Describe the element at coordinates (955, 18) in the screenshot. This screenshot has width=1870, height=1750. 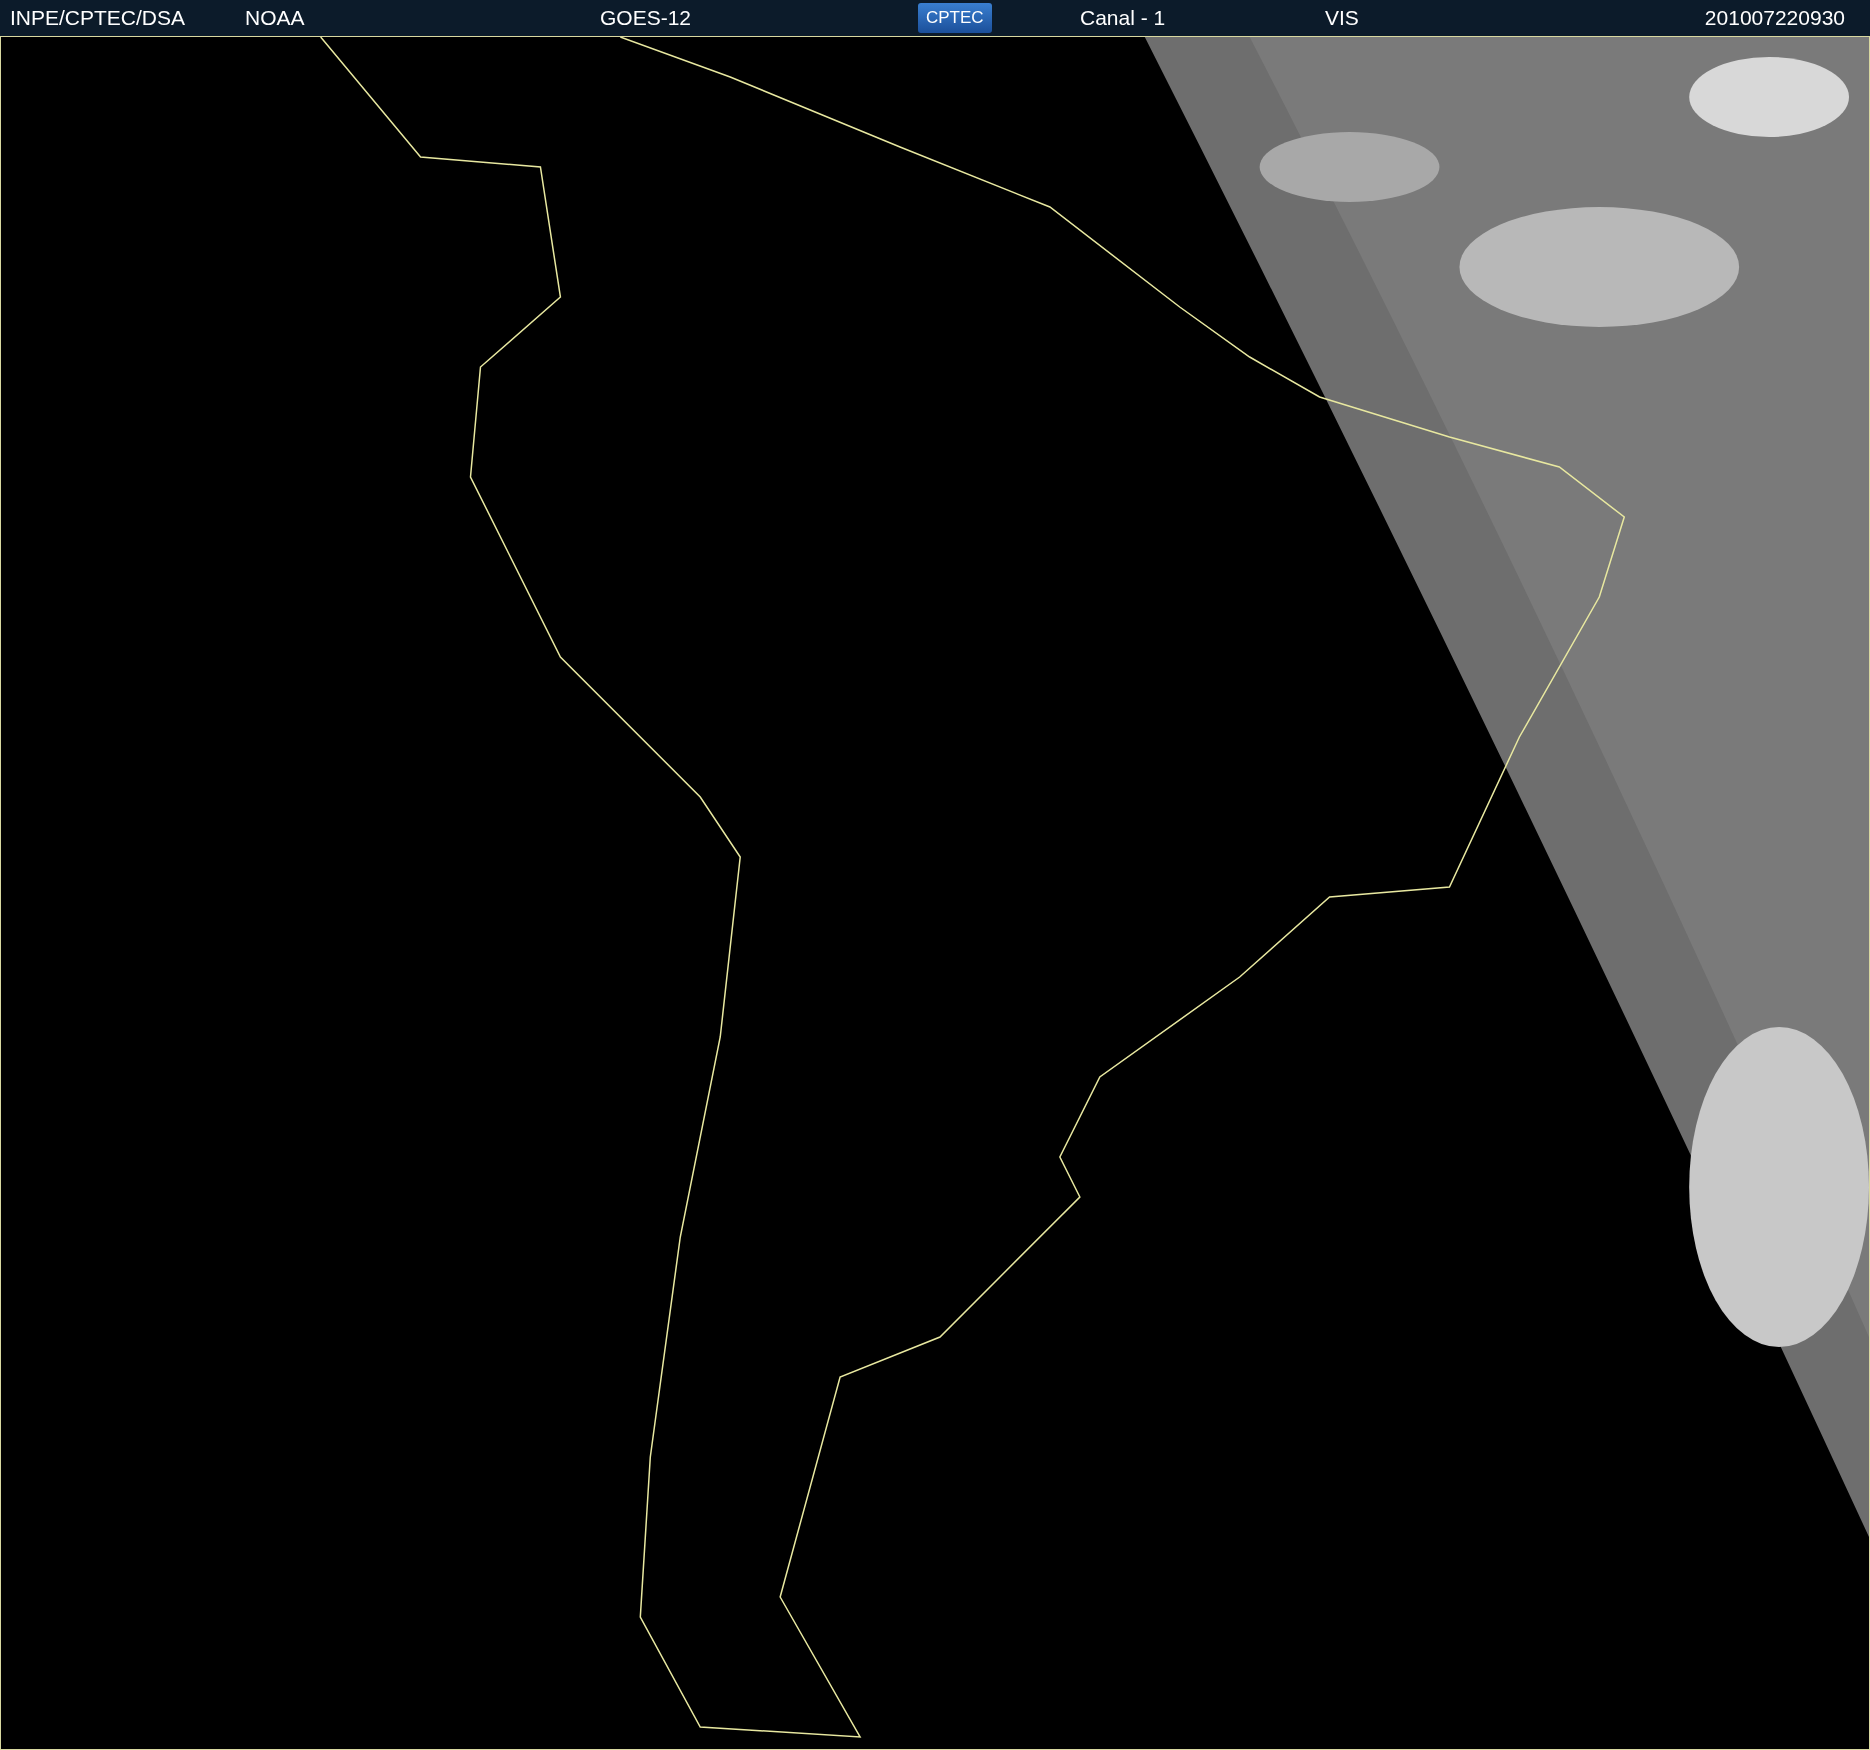
I see `logo: CPTEC` at that location.